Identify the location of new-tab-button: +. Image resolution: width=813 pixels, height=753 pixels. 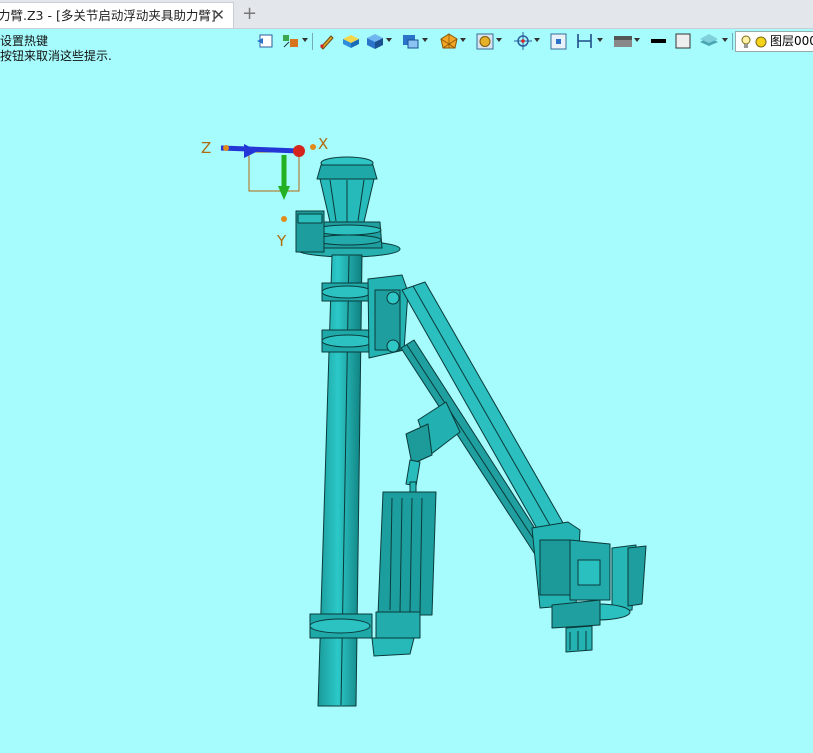
(249, 14).